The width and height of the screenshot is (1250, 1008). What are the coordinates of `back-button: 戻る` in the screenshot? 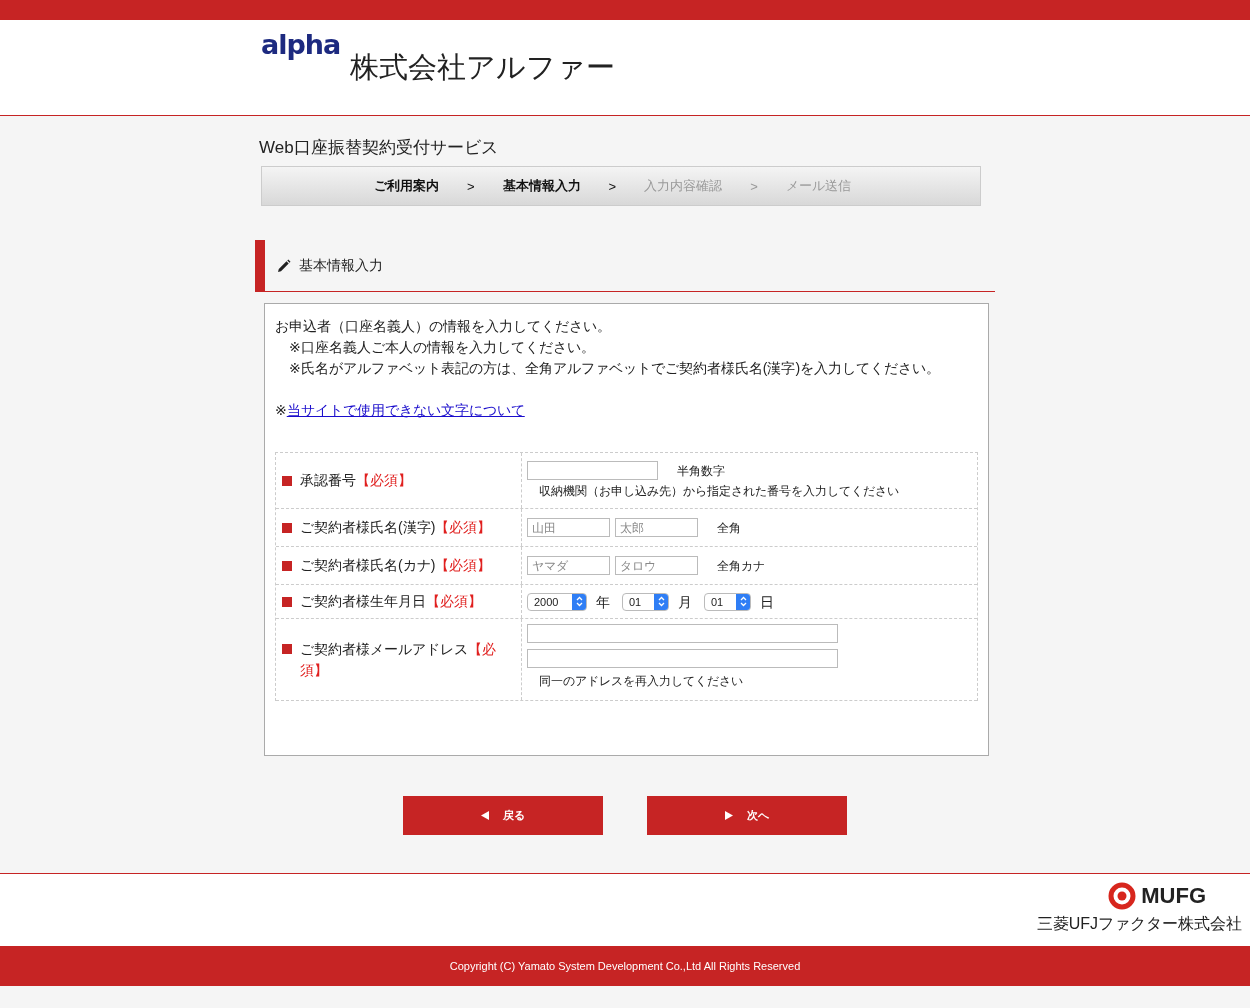 It's located at (503, 815).